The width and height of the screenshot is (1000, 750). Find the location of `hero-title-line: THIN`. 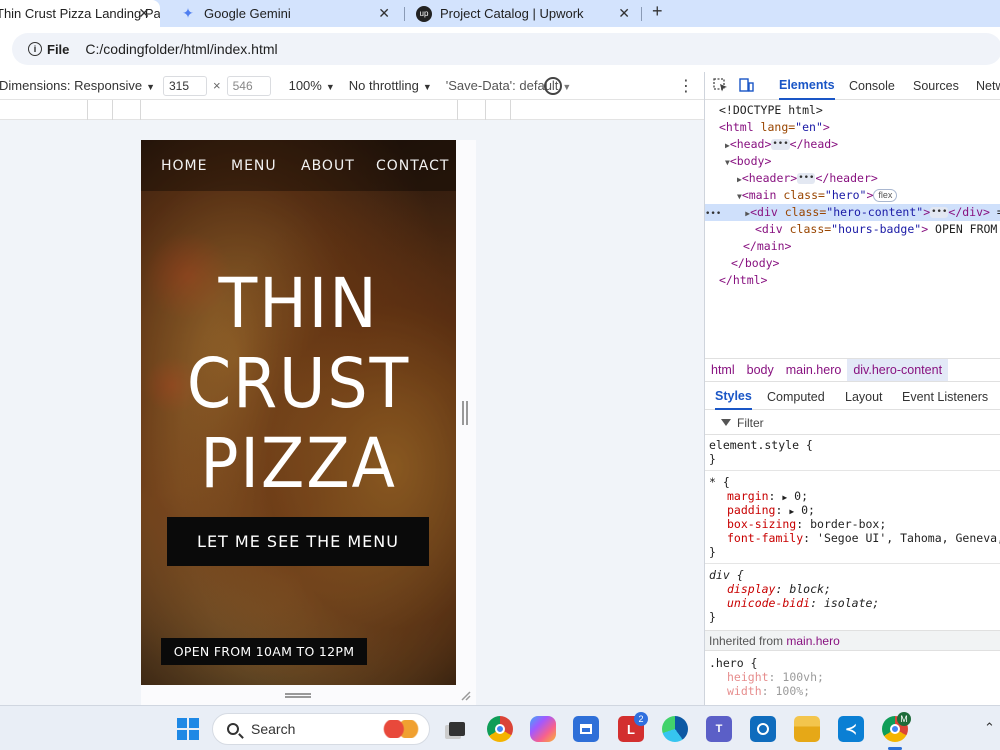

hero-title-line: THIN is located at coordinates (298, 304).